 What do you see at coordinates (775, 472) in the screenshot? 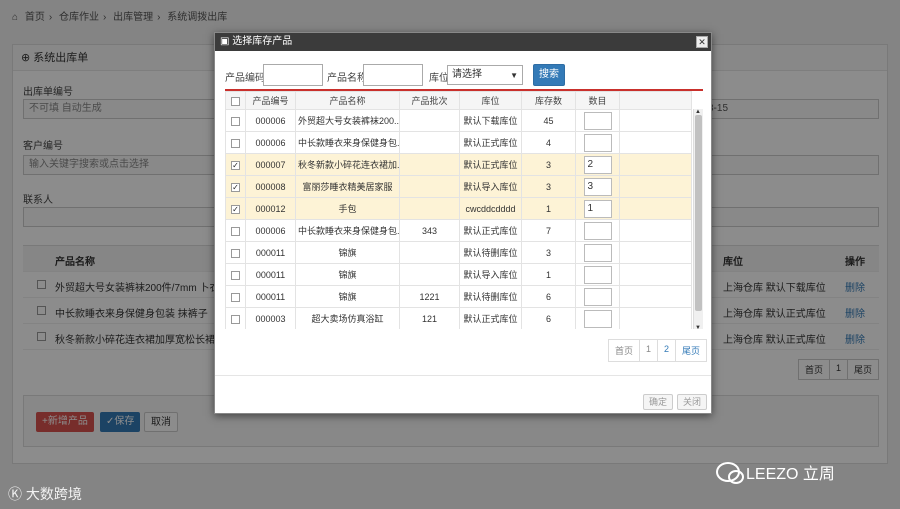
I see `watermark-right: LEEZO 立周` at bounding box center [775, 472].